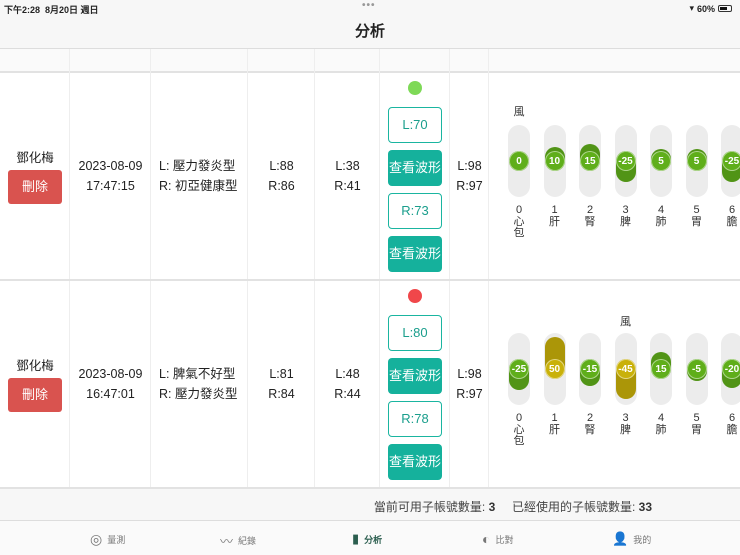 This screenshot has width=740, height=555. I want to click on meridian-value: -5, so click(696, 369).